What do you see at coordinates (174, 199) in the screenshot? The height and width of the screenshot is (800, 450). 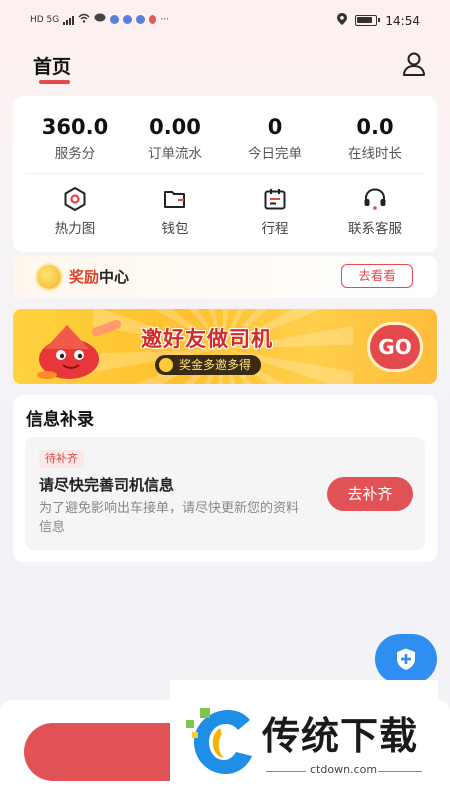 I see `wallet-icon` at bounding box center [174, 199].